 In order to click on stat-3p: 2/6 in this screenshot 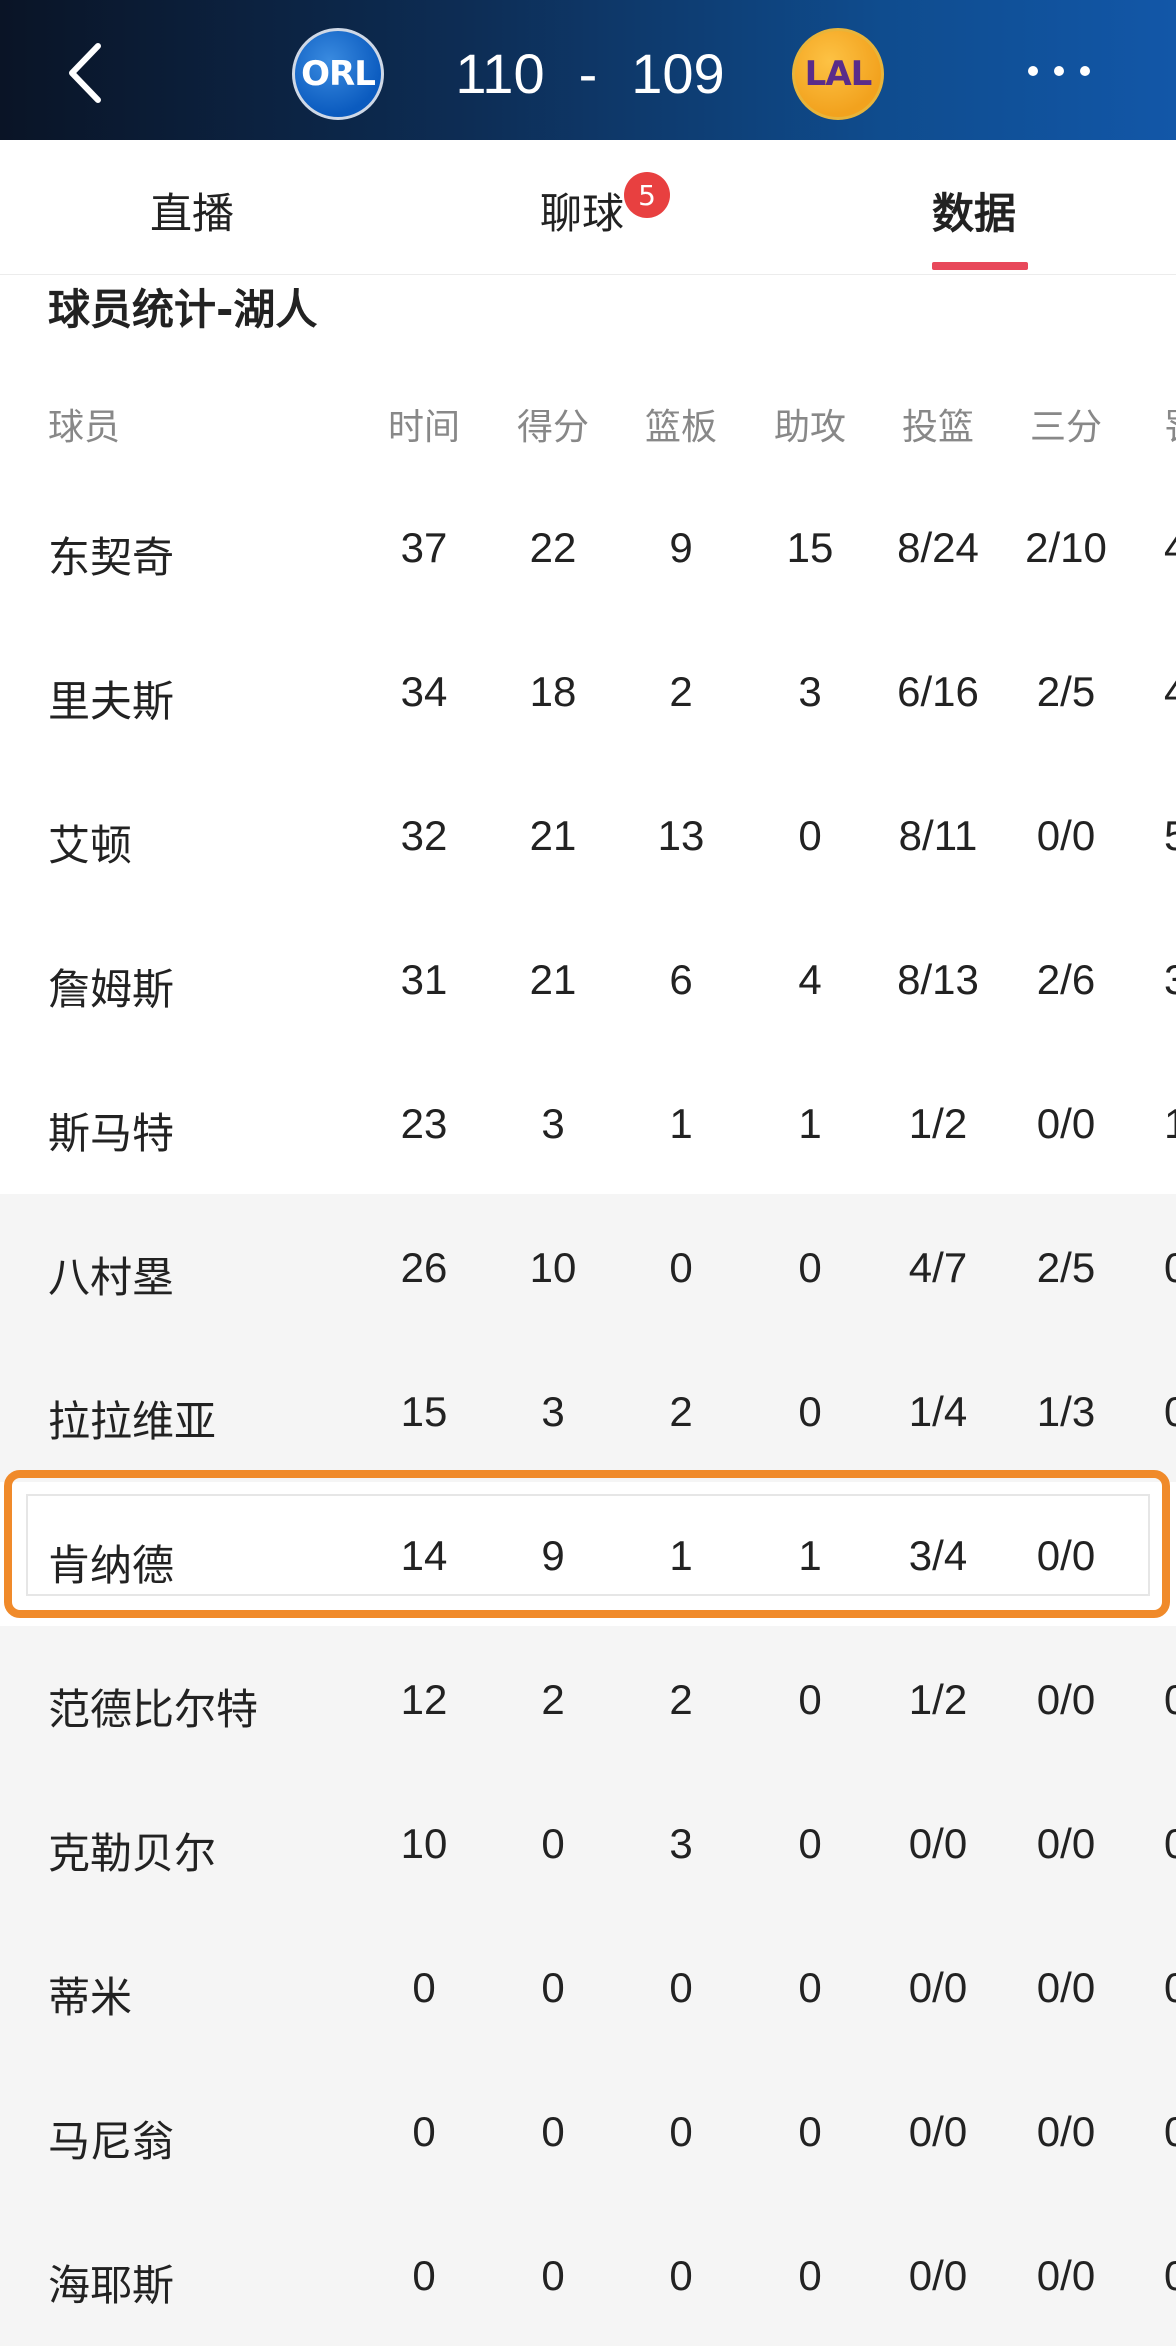, I will do `click(1066, 979)`.